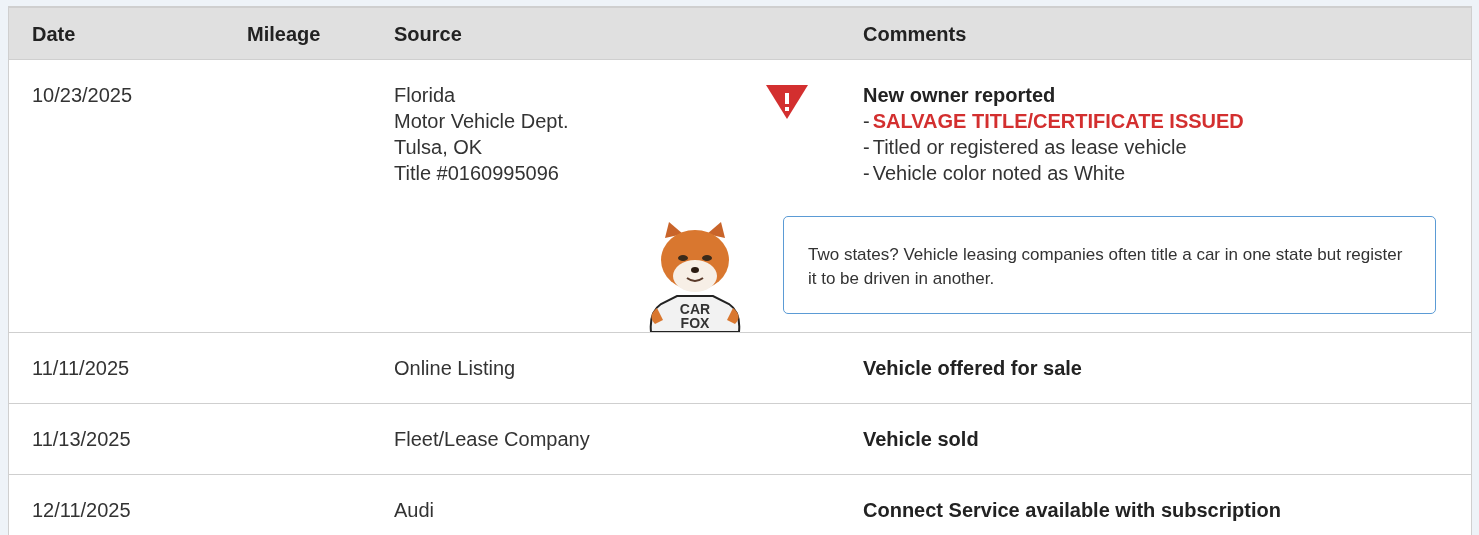  Describe the element at coordinates (1058, 121) in the screenshot. I see `alert-comment: SALVAGE TITLE/CERTIFICATE ISSUED` at that location.